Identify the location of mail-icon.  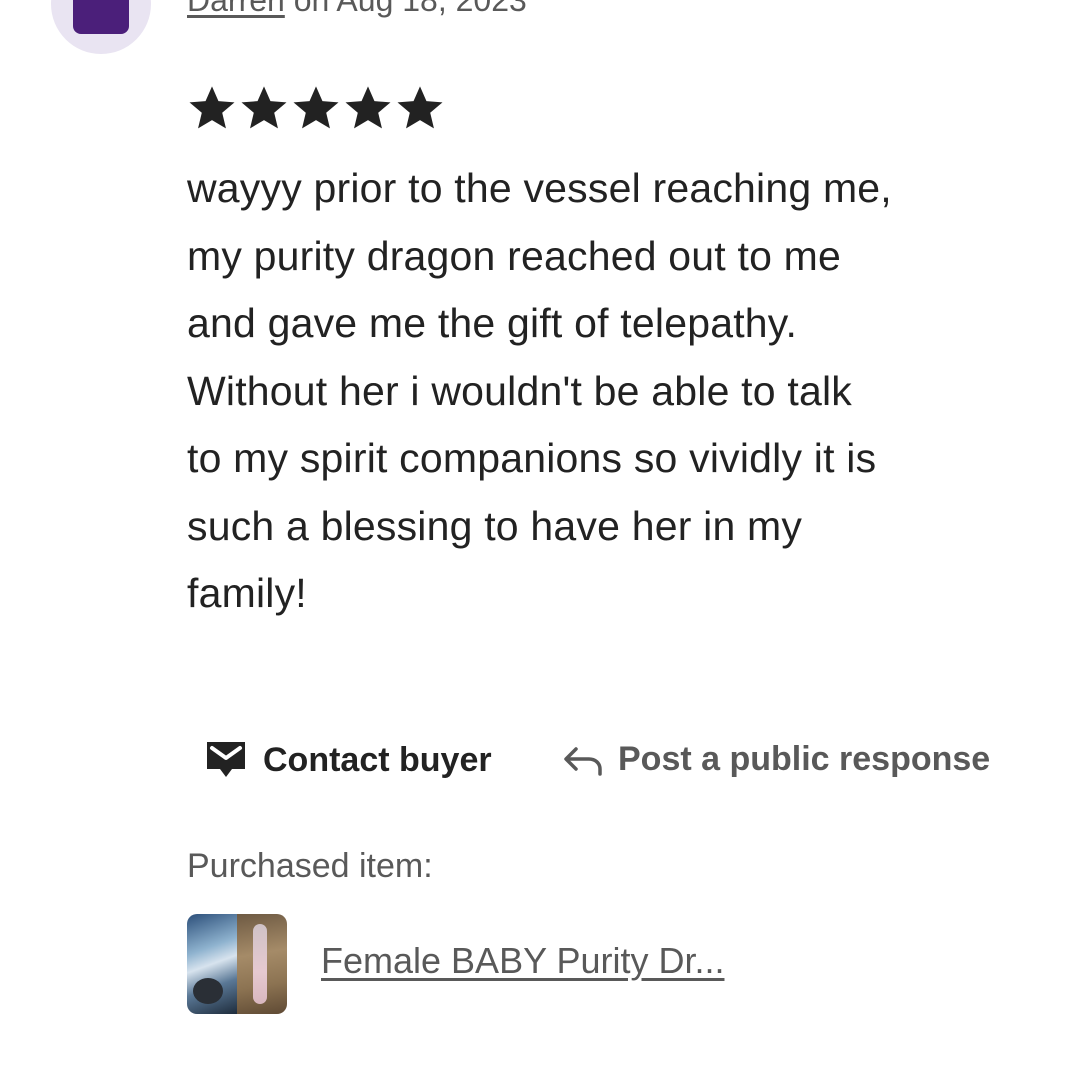
(226, 759).